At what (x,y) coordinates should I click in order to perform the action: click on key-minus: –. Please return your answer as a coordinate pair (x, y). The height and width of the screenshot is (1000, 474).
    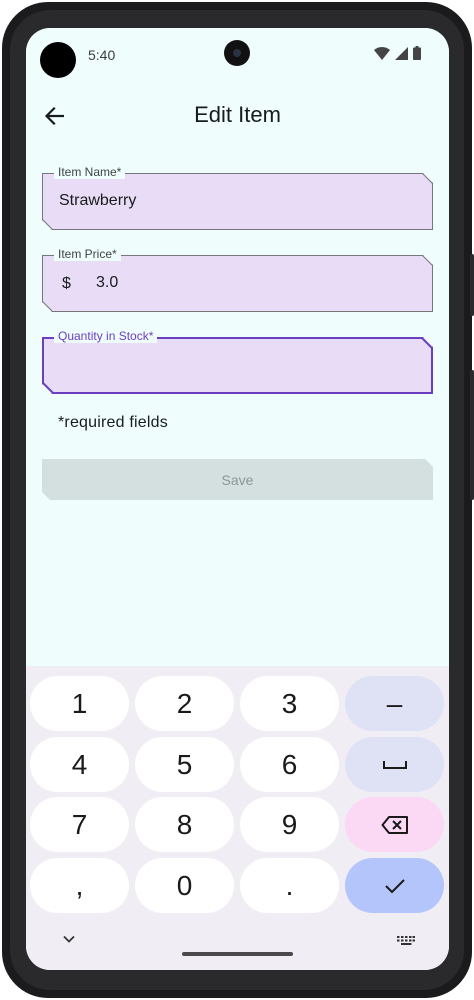
    Looking at the image, I should click on (394, 703).